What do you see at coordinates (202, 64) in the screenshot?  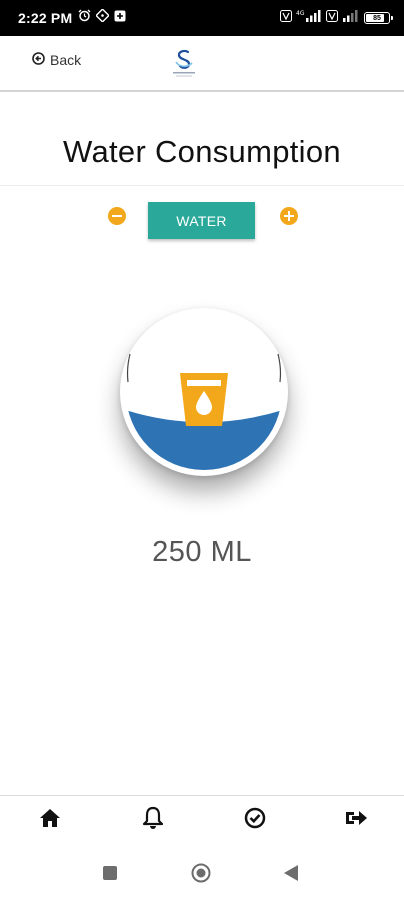 I see `app-bar: Back` at bounding box center [202, 64].